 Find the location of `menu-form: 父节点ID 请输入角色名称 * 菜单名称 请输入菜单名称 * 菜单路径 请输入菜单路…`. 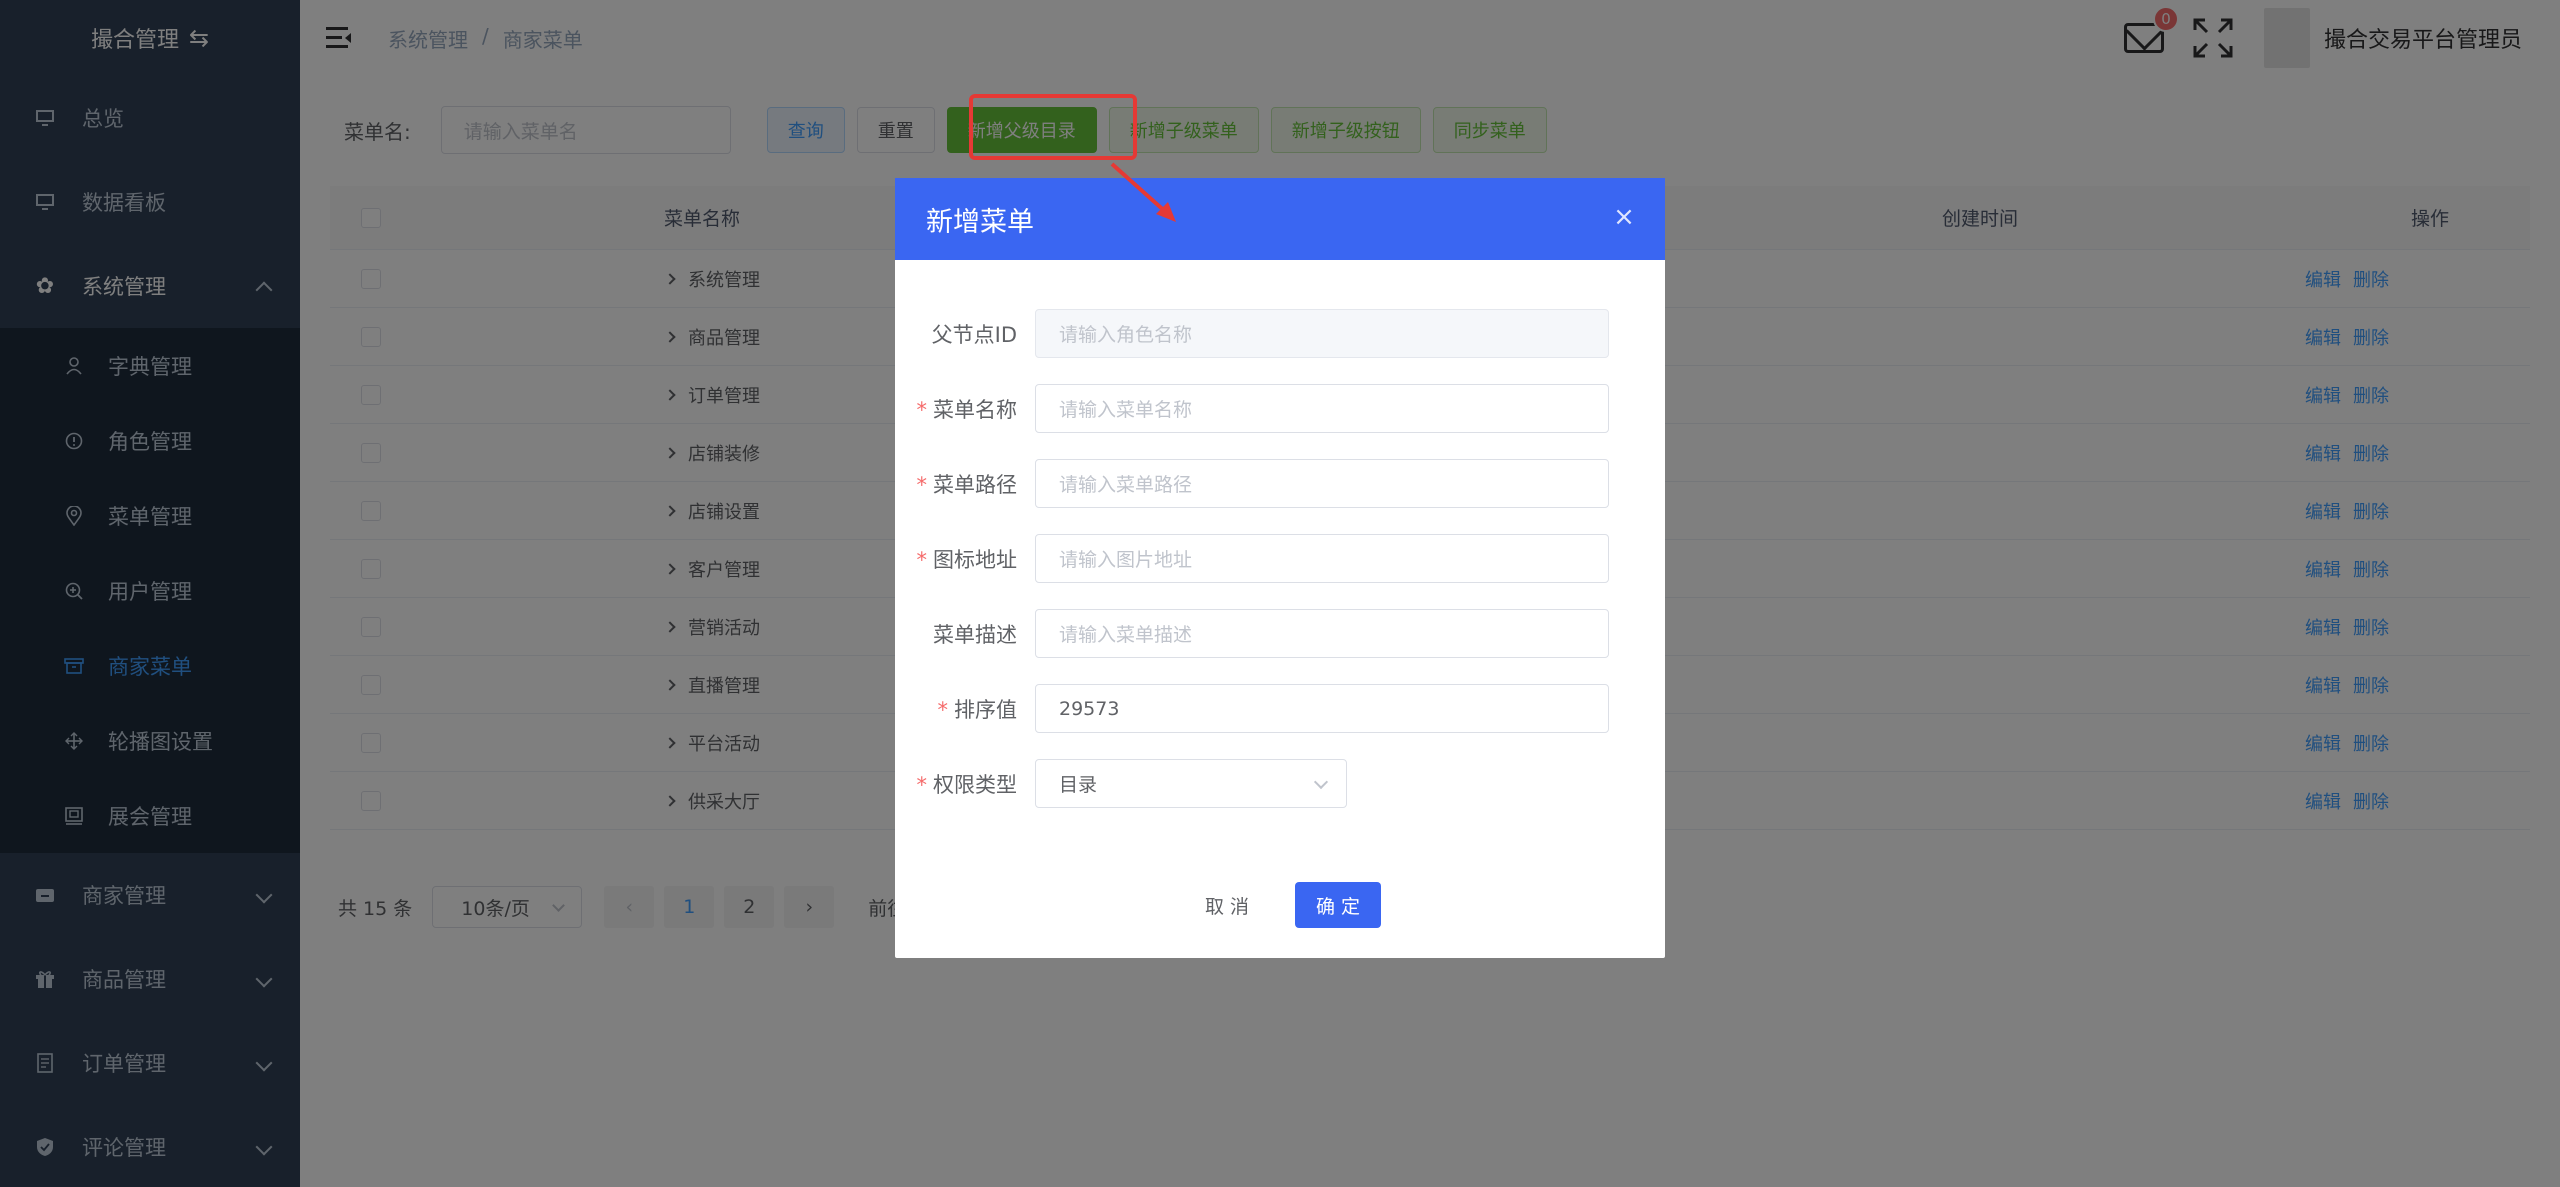

menu-form: 父节点ID 请输入角色名称 * 菜单名称 请输入菜单名称 * 菜单路径 请输入菜单路… is located at coordinates (1280, 540).